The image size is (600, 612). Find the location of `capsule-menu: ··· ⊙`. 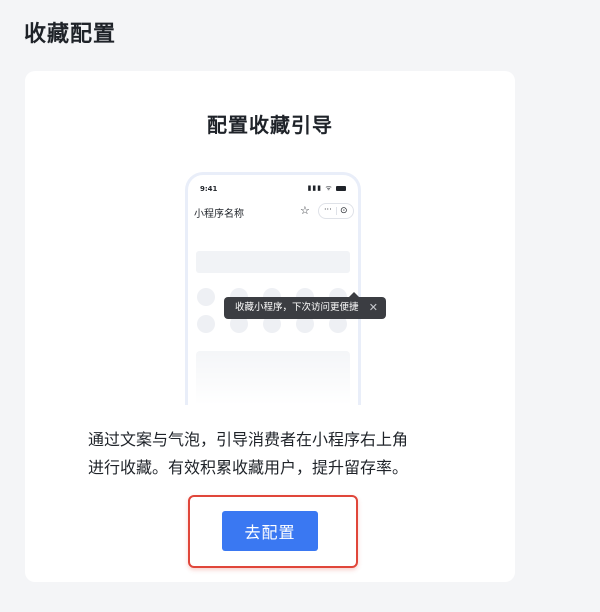

capsule-menu: ··· ⊙ is located at coordinates (336, 211).